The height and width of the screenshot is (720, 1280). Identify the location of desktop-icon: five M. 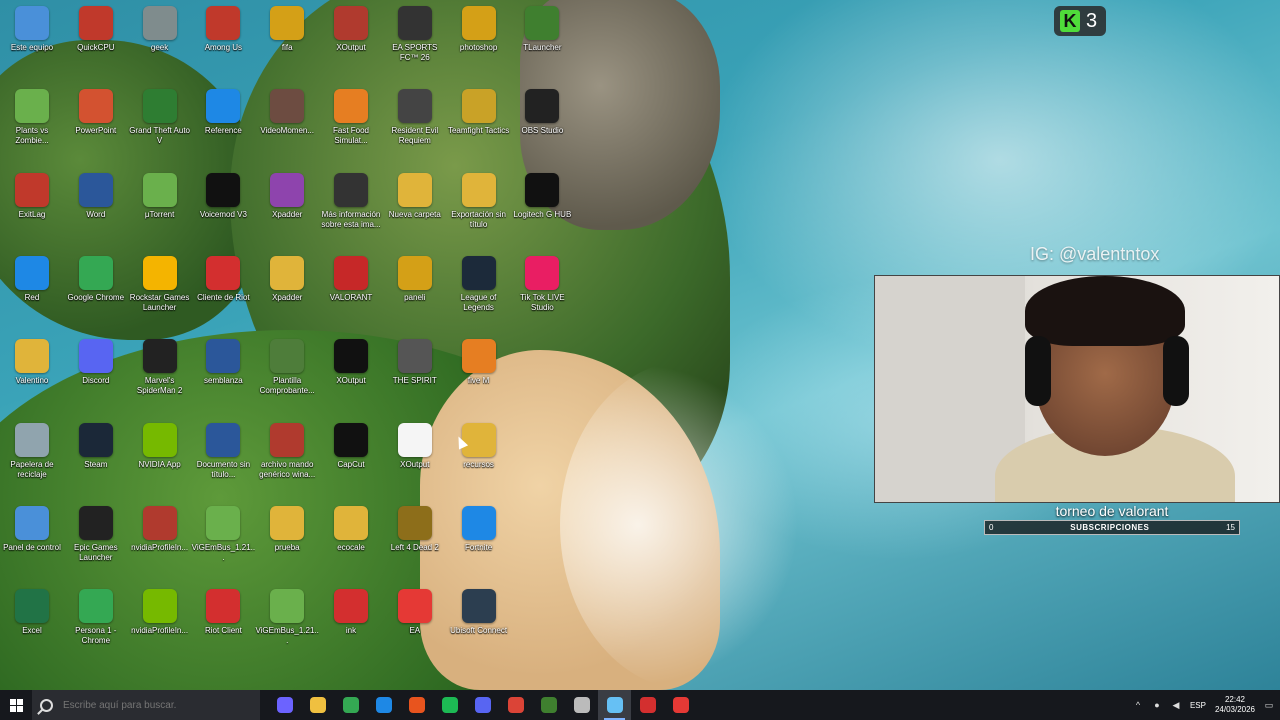
(479, 375).